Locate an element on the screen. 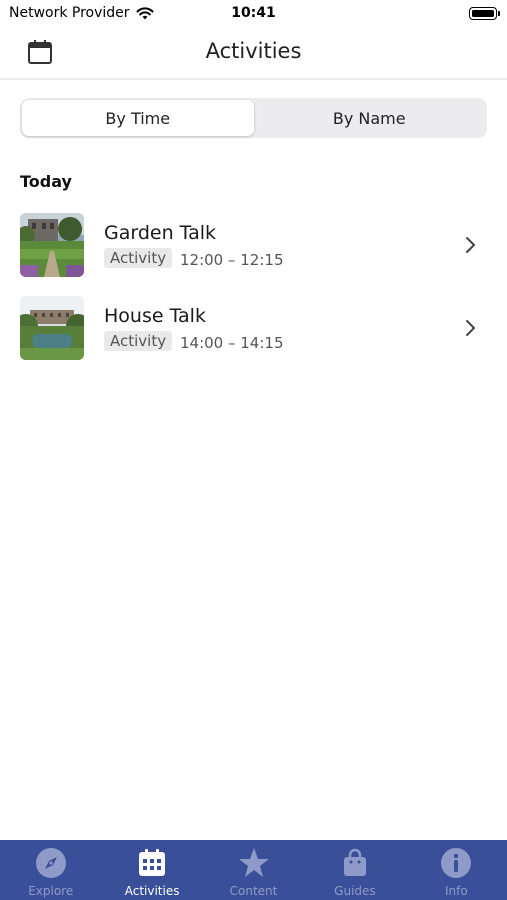 The width and height of the screenshot is (507, 900). tab-activities: Activities is located at coordinates (151, 870).